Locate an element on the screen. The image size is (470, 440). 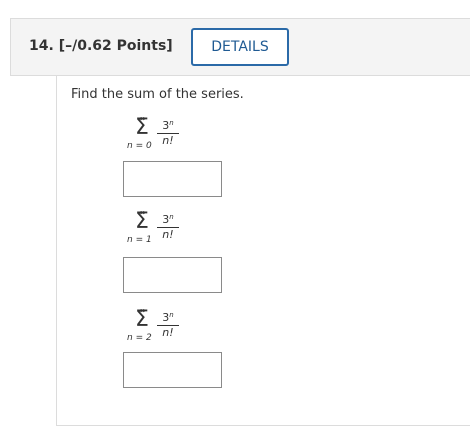
details-button: DETAILS is located at coordinates (240, 47).